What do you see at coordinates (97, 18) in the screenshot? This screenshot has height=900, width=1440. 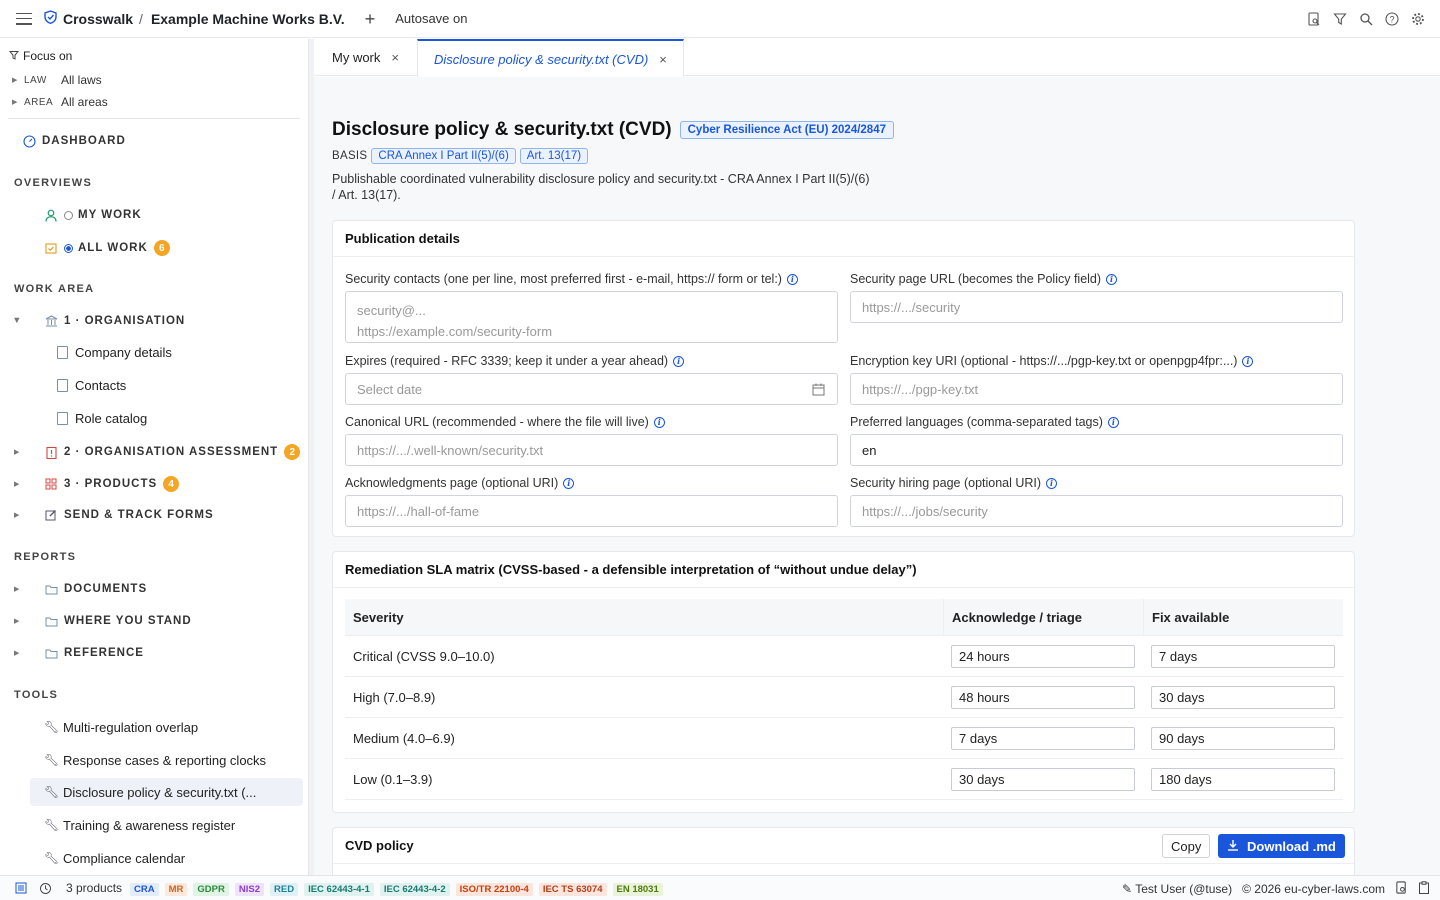 I see `brand: Crosswalk /` at bounding box center [97, 18].